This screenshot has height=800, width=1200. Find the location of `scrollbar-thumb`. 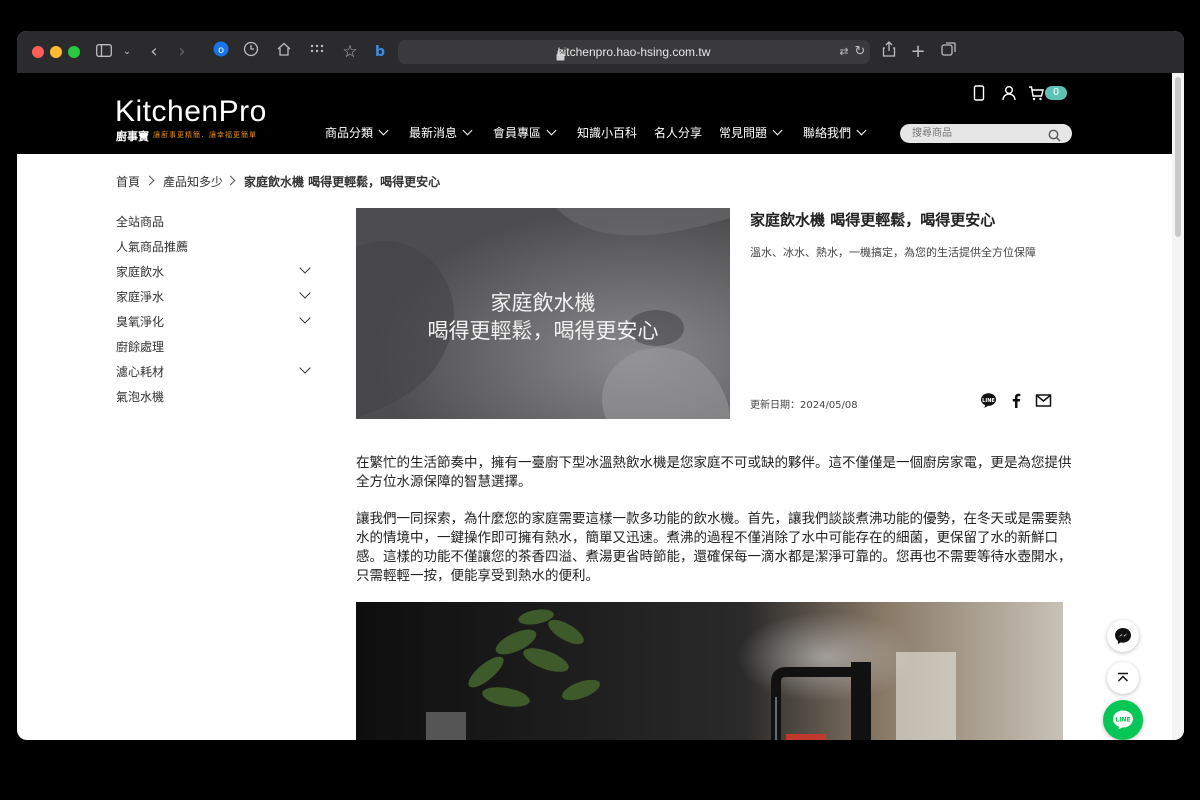

scrollbar-thumb is located at coordinates (1178, 157).